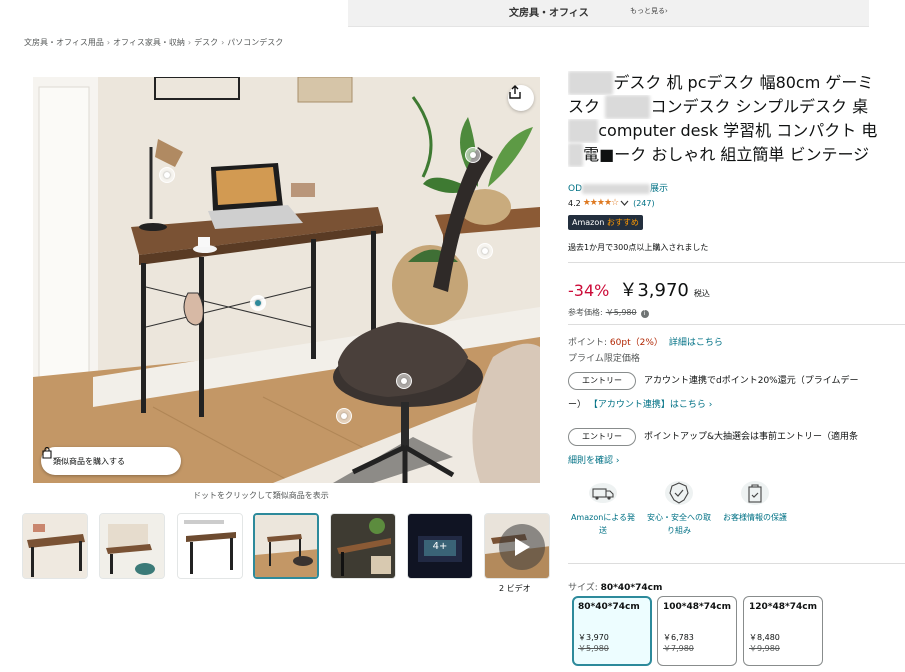 The width and height of the screenshot is (905, 672). What do you see at coordinates (649, 11) in the screenshot?
I see `banner-more-link: もっと見る›` at bounding box center [649, 11].